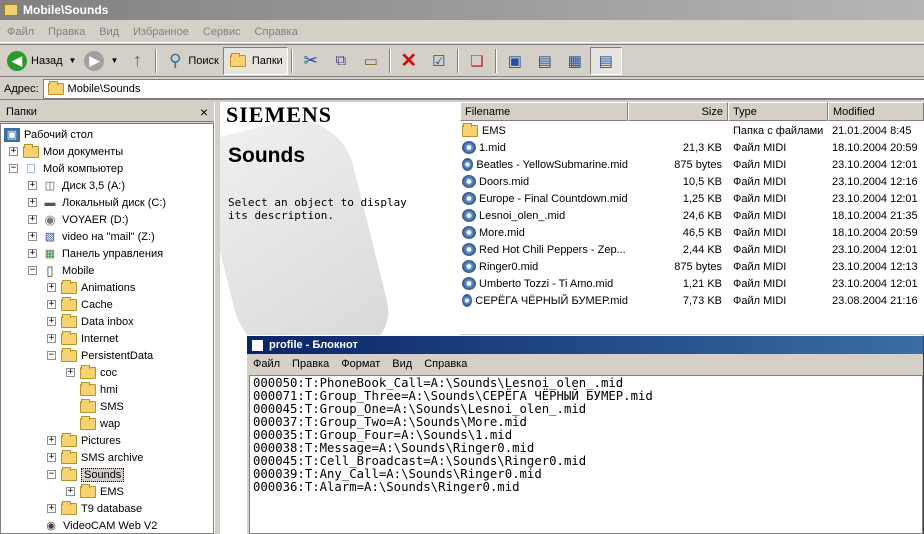 Image resolution: width=924 pixels, height=534 pixels. What do you see at coordinates (341, 61) in the screenshot?
I see `copy-button: ⧉` at bounding box center [341, 61].